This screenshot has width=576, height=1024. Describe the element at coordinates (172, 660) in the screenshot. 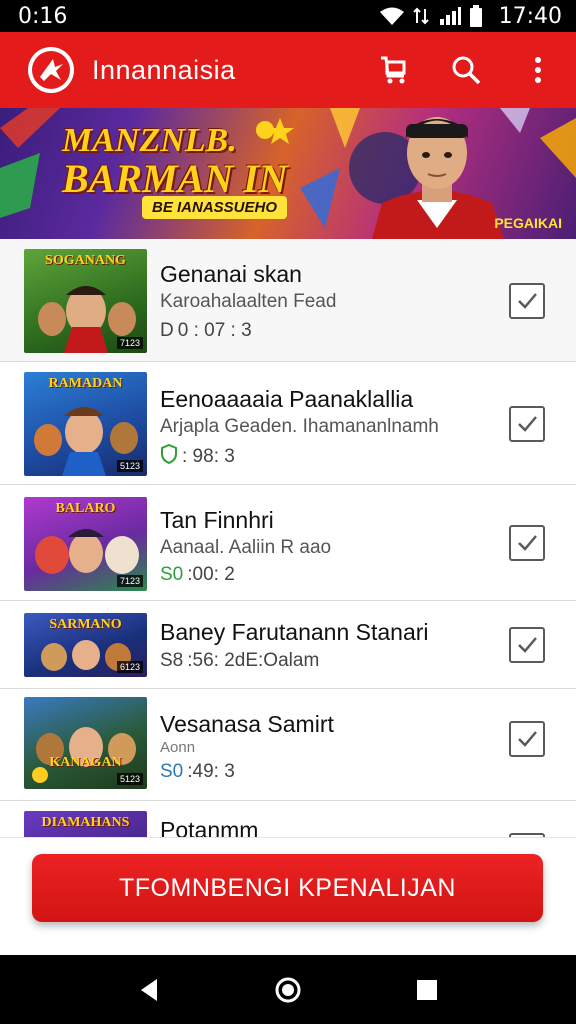

I see `meta-prefix: S8` at that location.